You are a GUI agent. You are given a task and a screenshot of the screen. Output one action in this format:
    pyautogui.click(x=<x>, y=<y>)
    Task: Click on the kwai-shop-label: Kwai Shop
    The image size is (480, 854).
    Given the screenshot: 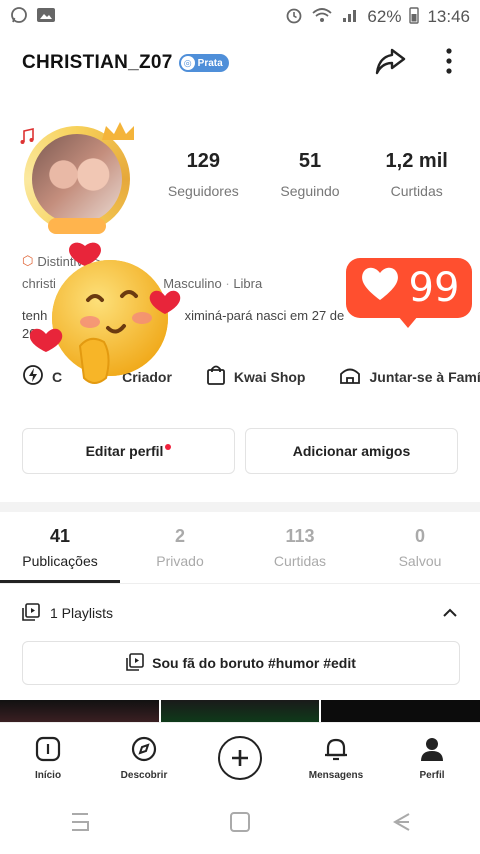 What is the action you would take?
    pyautogui.click(x=269, y=376)
    